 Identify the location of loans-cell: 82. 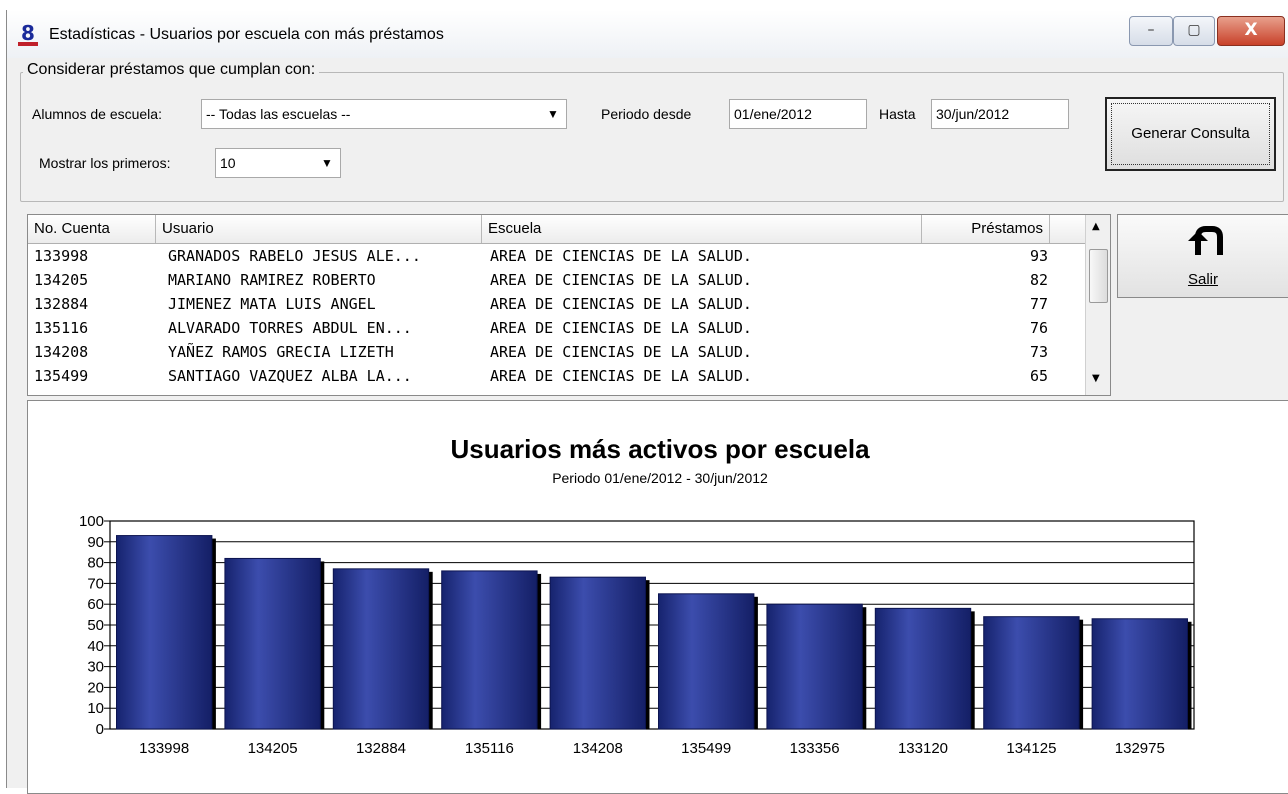
(1038, 280).